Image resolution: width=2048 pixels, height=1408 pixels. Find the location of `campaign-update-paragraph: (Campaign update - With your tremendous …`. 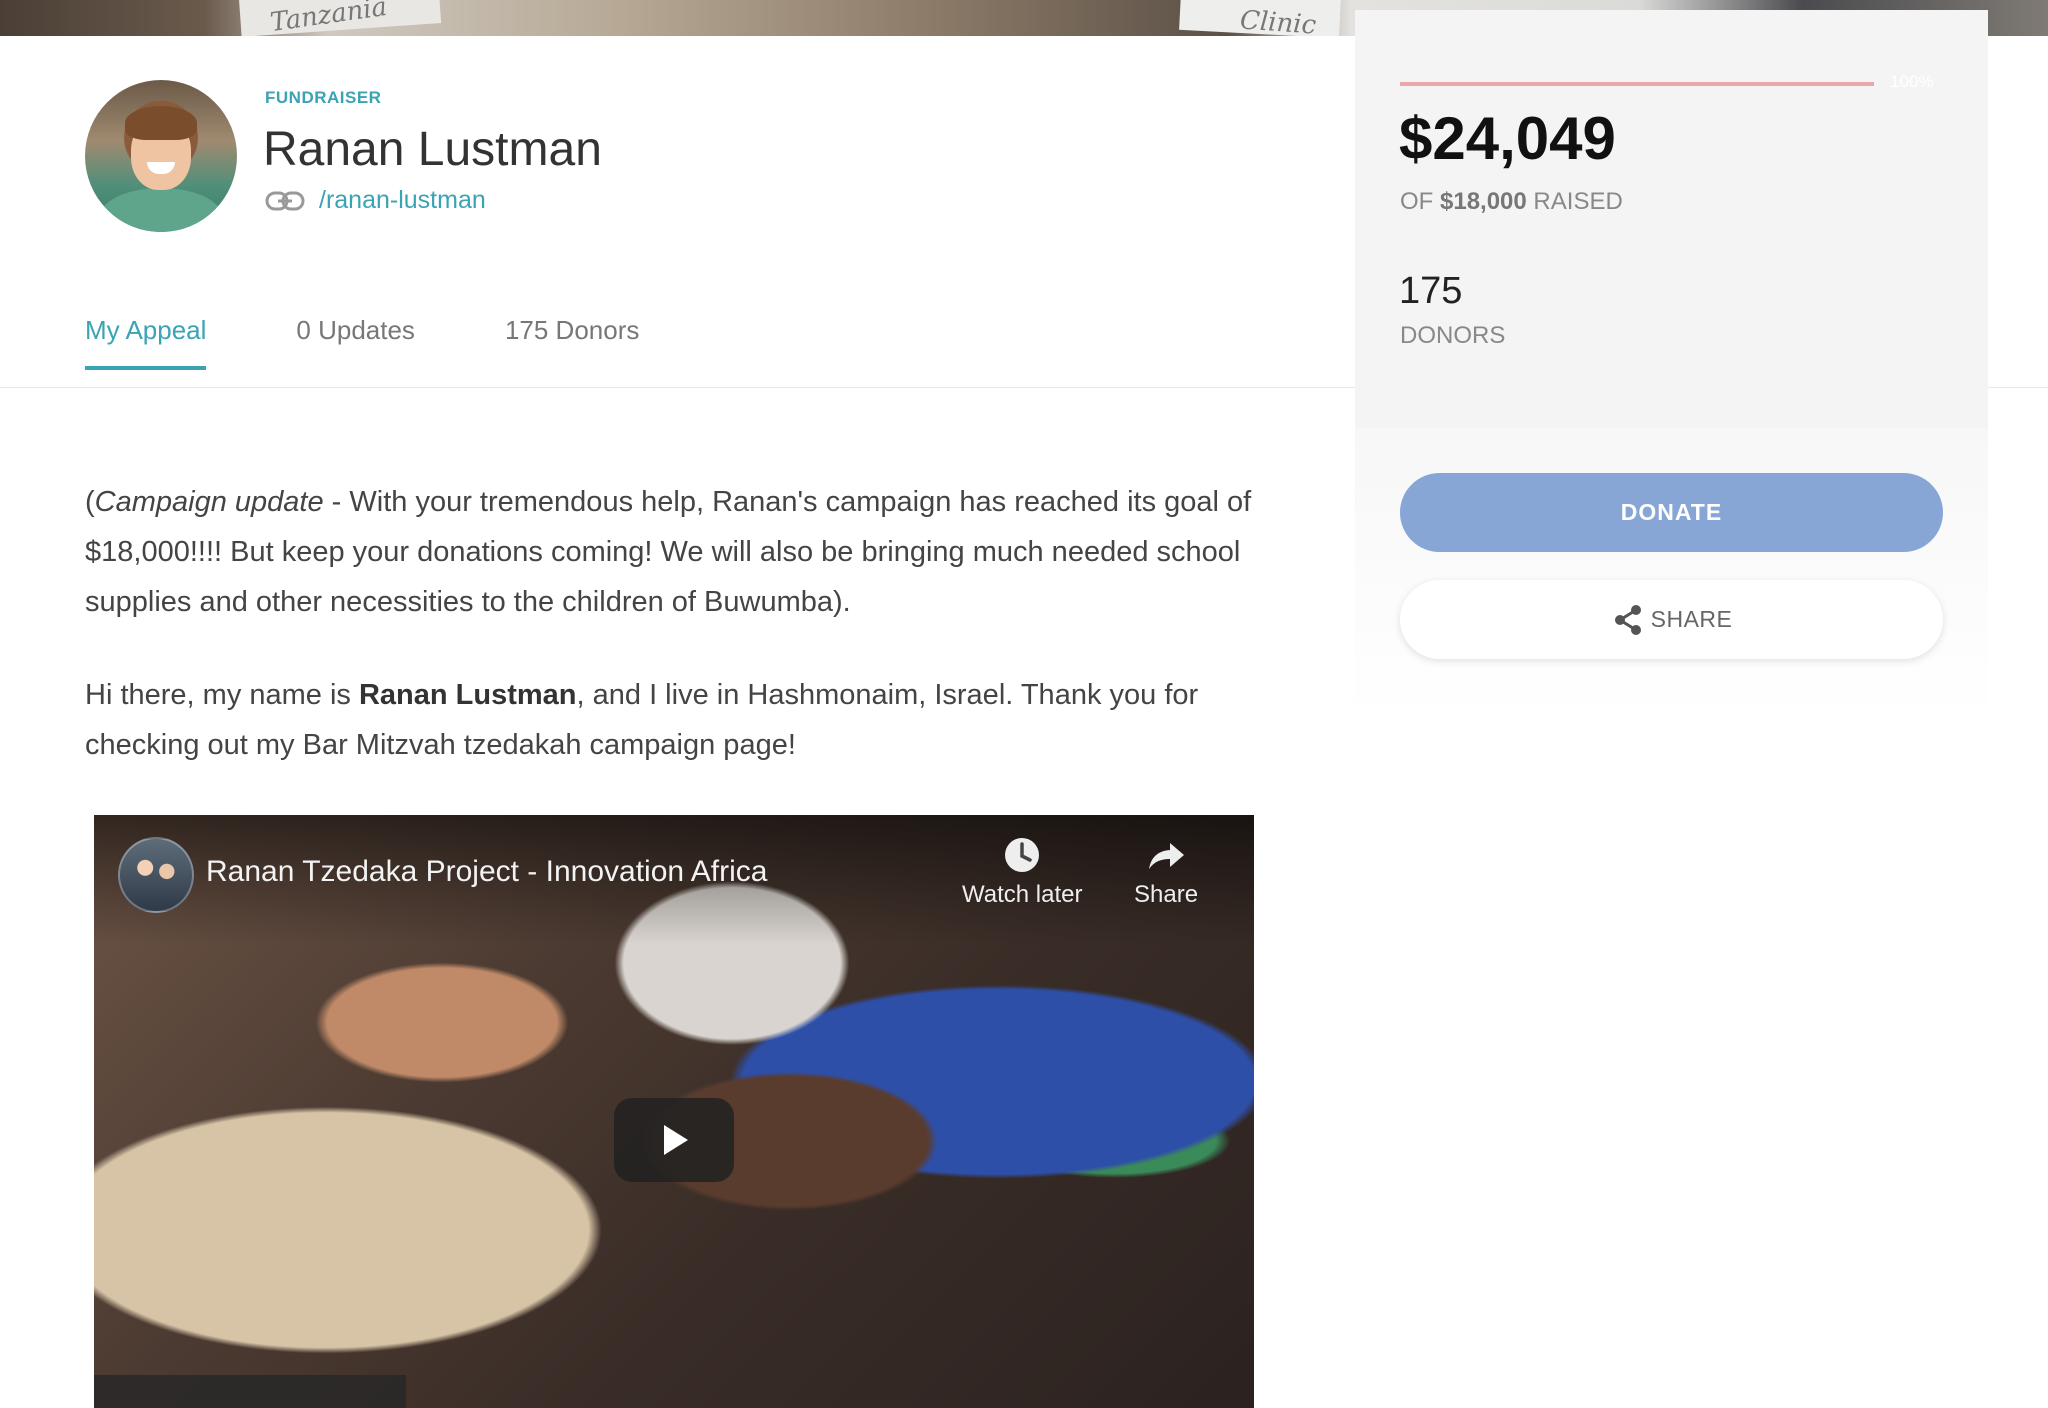

campaign-update-paragraph: (Campaign update - With your tremendous … is located at coordinates (675, 552).